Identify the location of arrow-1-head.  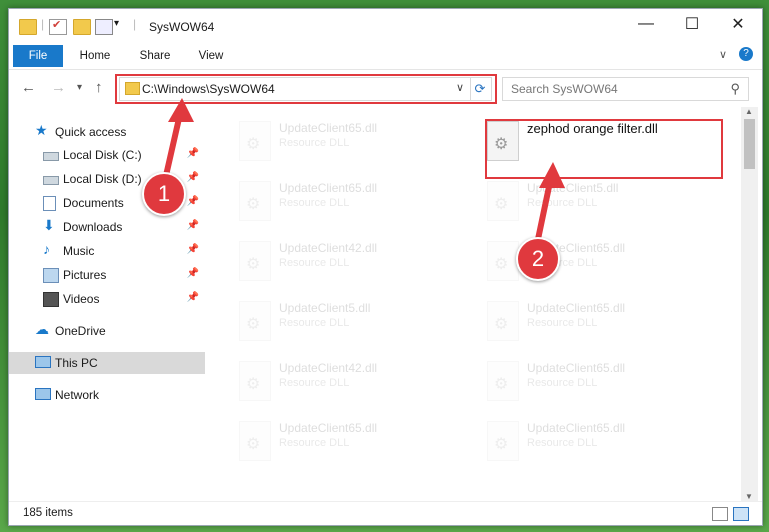
(181, 110).